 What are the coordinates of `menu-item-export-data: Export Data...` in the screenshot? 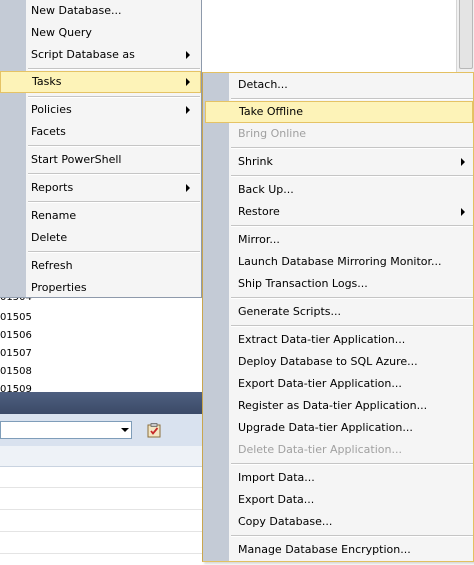 It's located at (339, 500).